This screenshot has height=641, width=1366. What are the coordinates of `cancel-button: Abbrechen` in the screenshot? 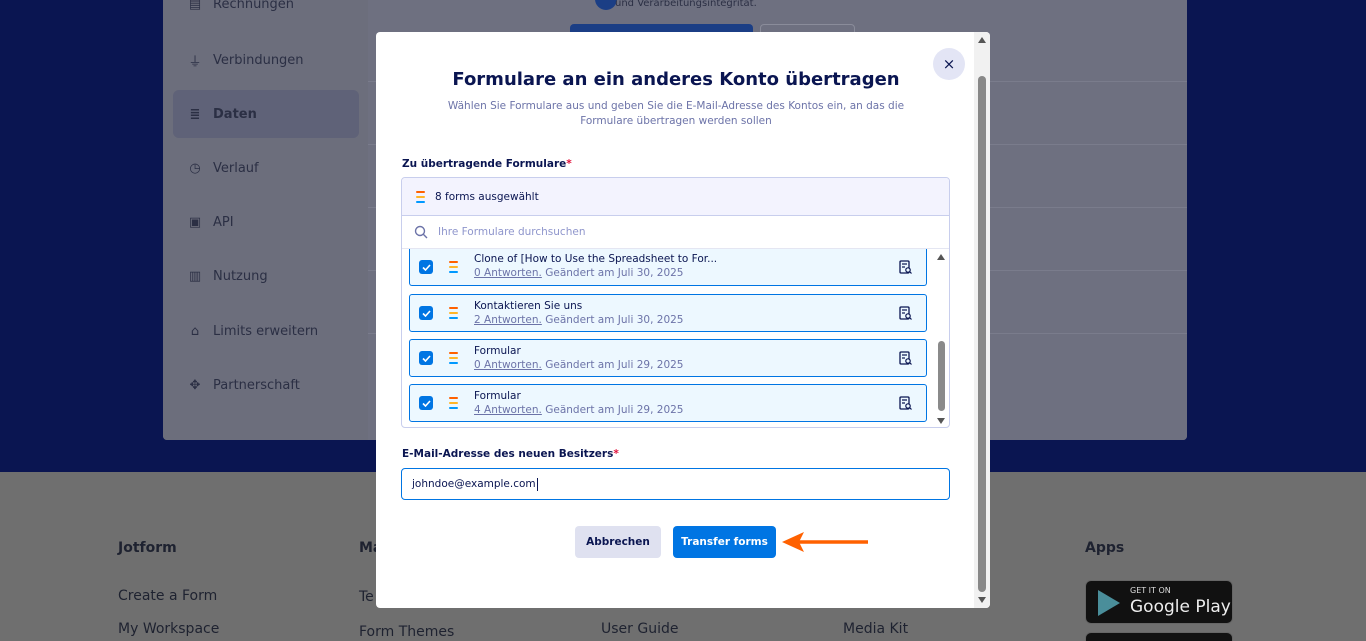 It's located at (618, 542).